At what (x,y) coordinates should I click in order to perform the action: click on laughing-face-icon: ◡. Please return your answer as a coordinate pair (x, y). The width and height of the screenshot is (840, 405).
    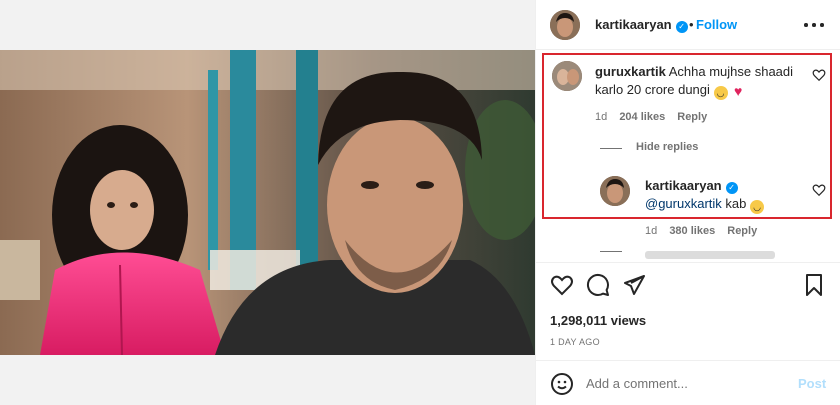
    Looking at the image, I should click on (757, 207).